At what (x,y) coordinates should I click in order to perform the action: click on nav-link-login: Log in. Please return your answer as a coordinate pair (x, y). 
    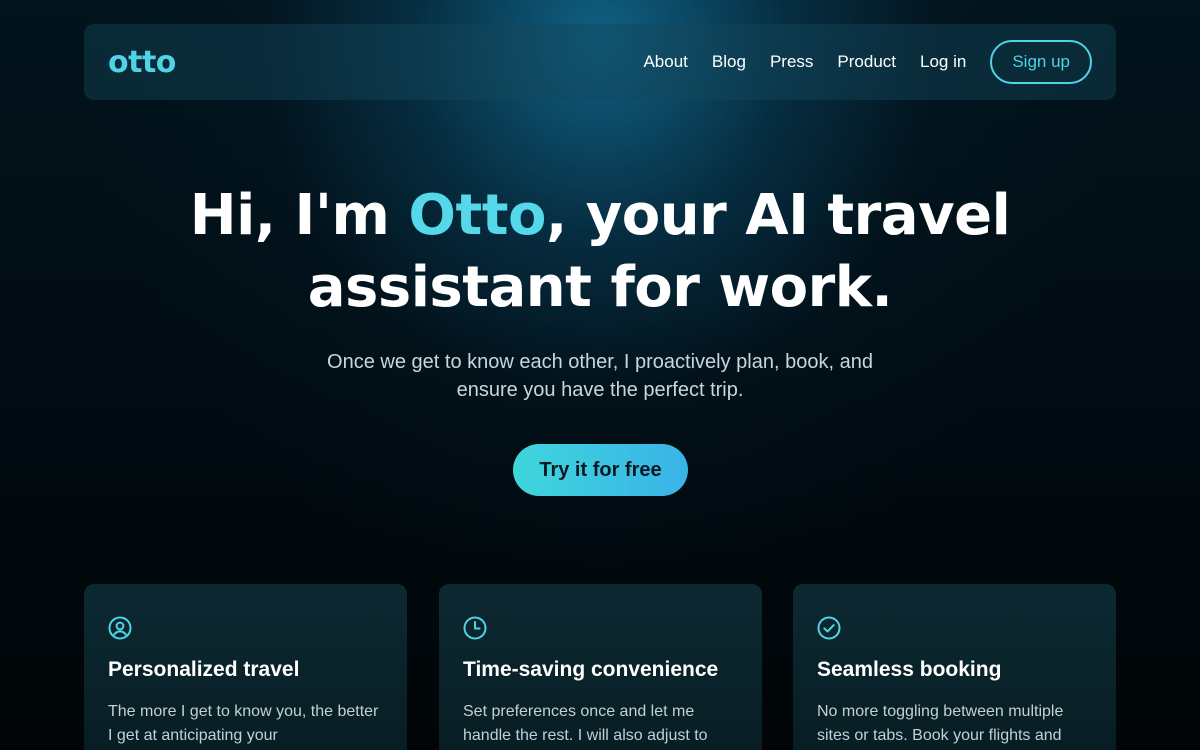
    Looking at the image, I should click on (943, 62).